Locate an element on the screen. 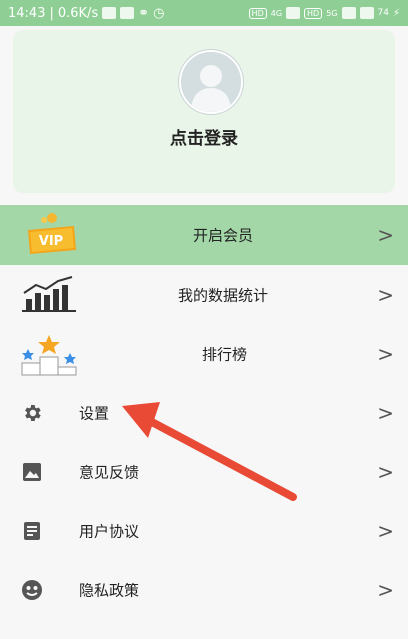  hd-badge: HD is located at coordinates (257, 13).